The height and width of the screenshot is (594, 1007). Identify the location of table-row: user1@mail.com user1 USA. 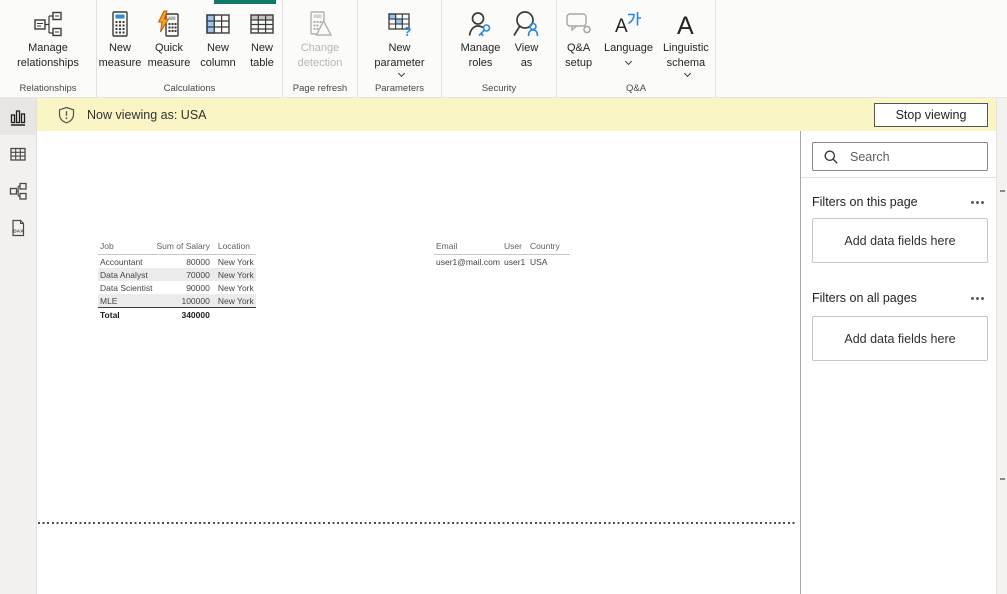
(502, 262).